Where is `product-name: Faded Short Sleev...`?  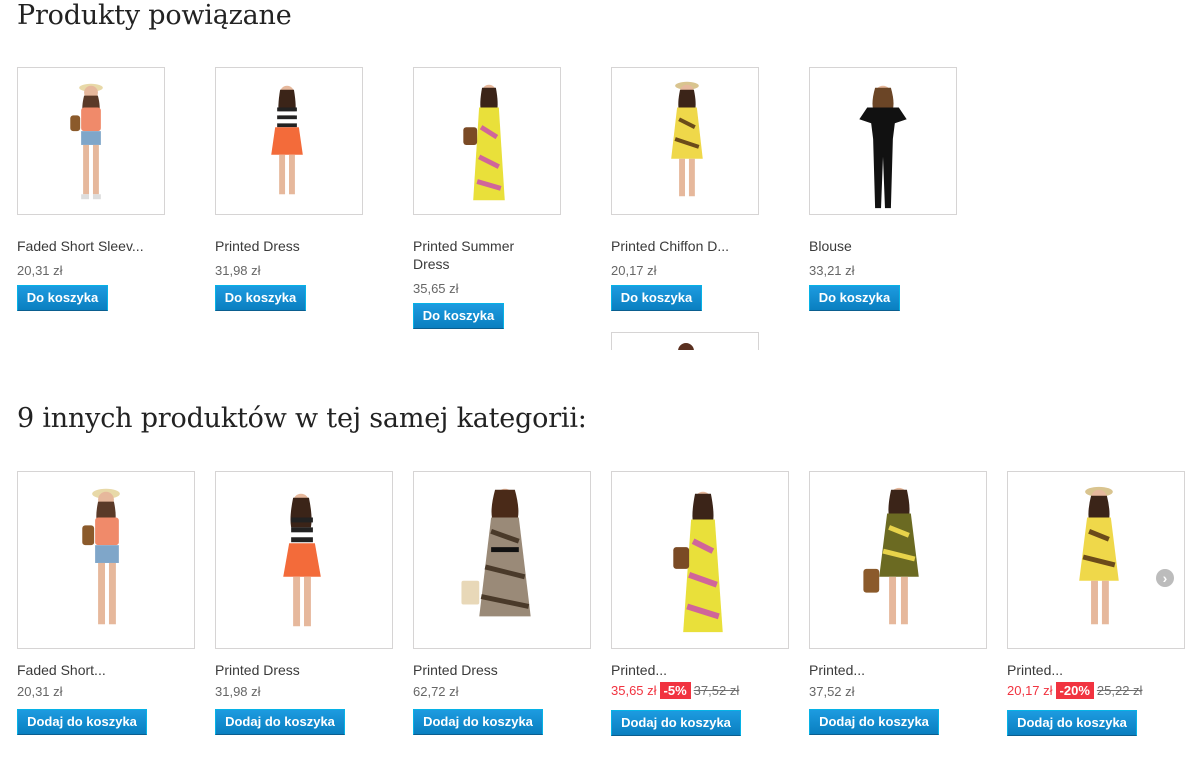 product-name: Faded Short Sleev... is located at coordinates (97, 246).